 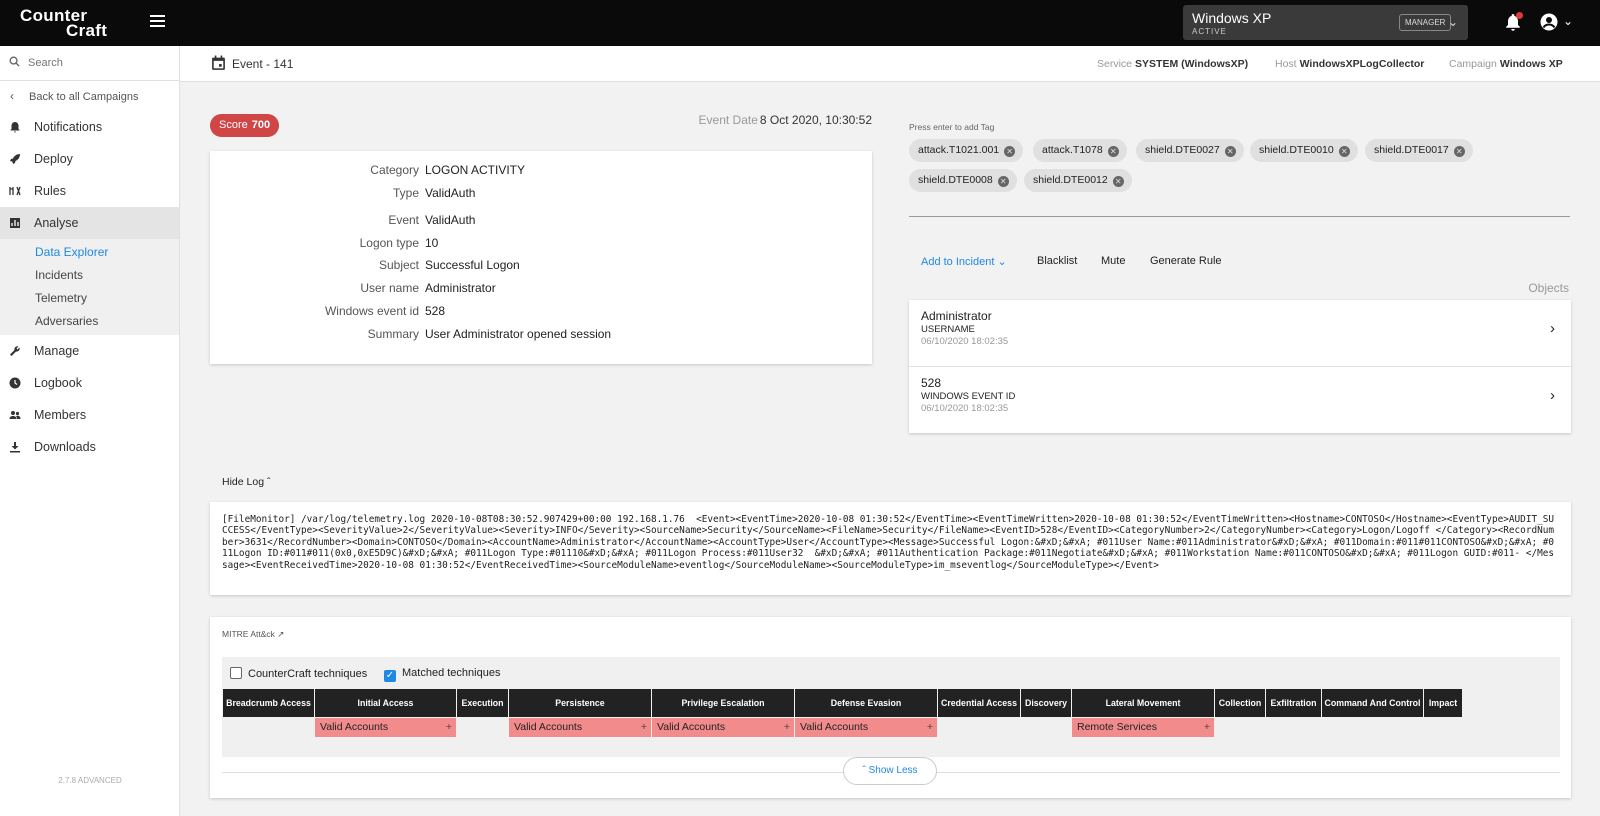 What do you see at coordinates (979, 703) in the screenshot?
I see `tactic-header: Credential Access` at bounding box center [979, 703].